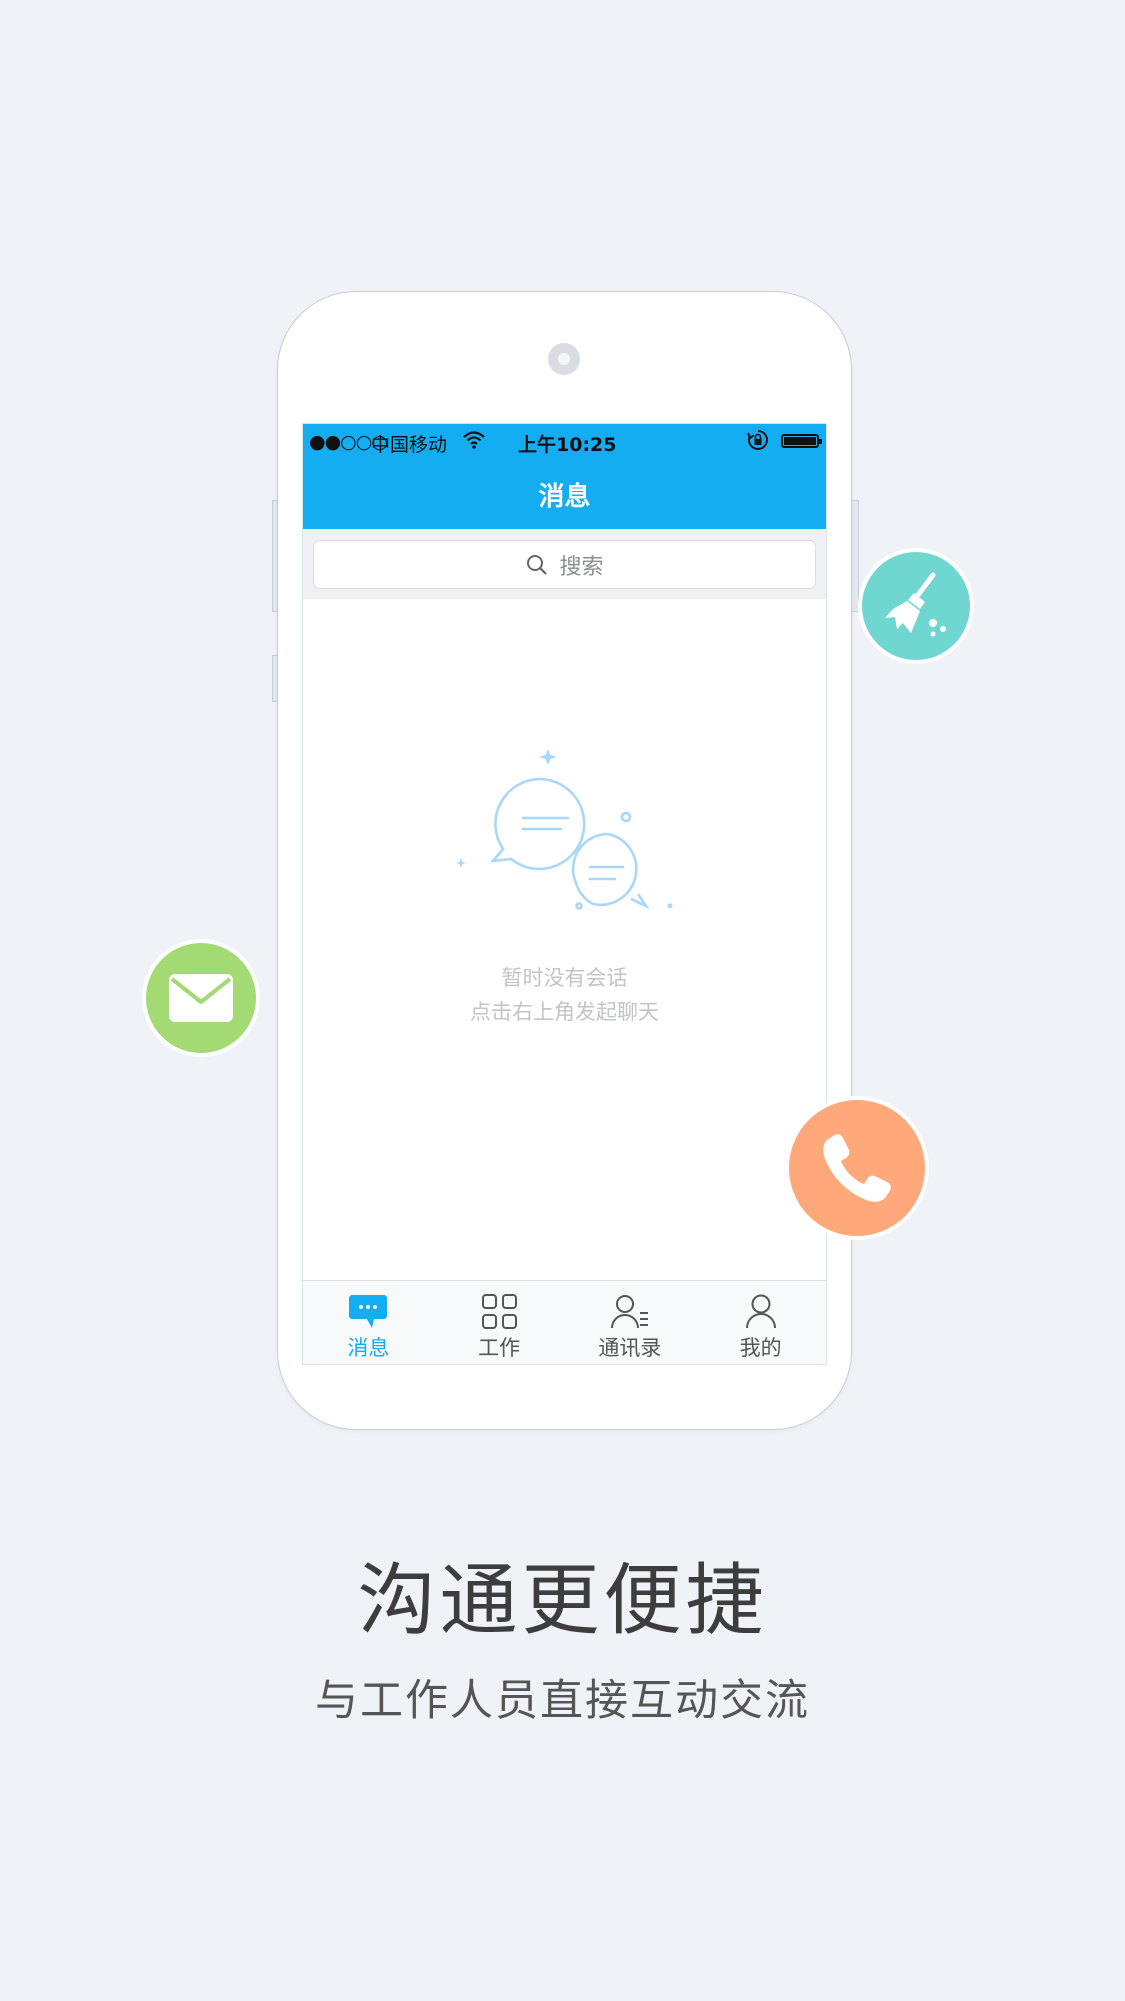 The image size is (1125, 2001). Describe the element at coordinates (801, 441) in the screenshot. I see `battery-icon` at that location.